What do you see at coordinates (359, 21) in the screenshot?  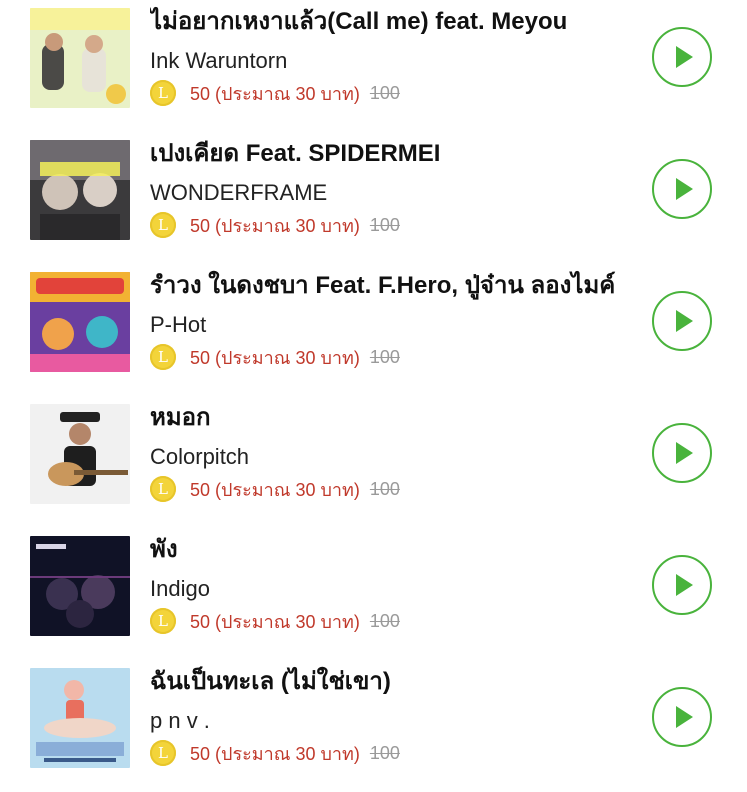 I see `song-title: ไม่อยากเหงาแล้ว(Call me) feat. Meyou` at bounding box center [359, 21].